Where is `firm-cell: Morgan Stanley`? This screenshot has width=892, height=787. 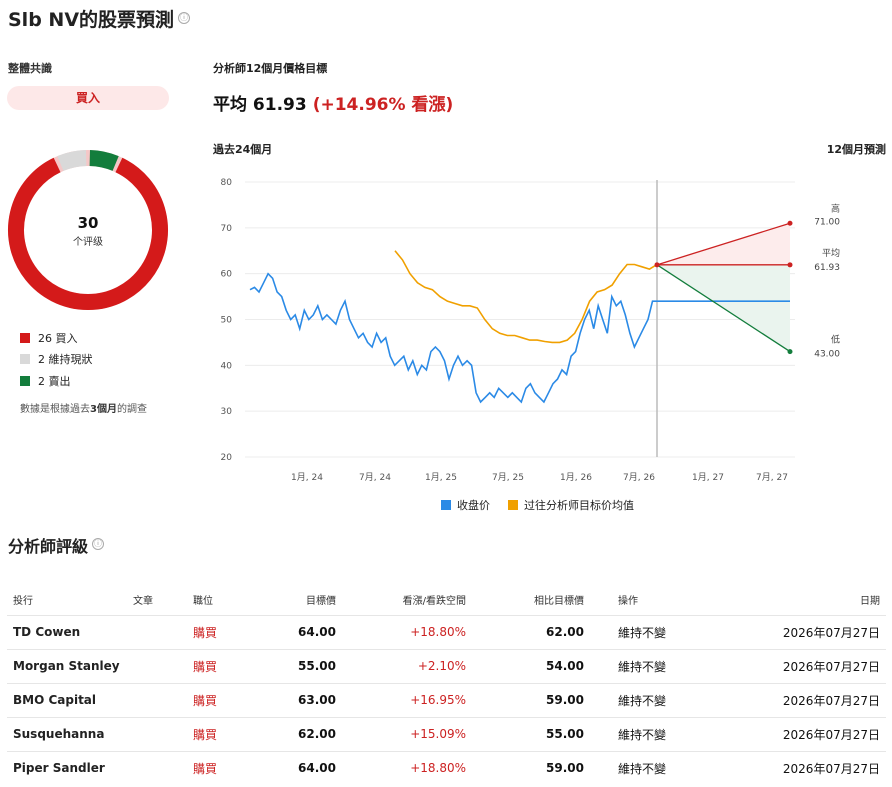 firm-cell: Morgan Stanley is located at coordinates (67, 665).